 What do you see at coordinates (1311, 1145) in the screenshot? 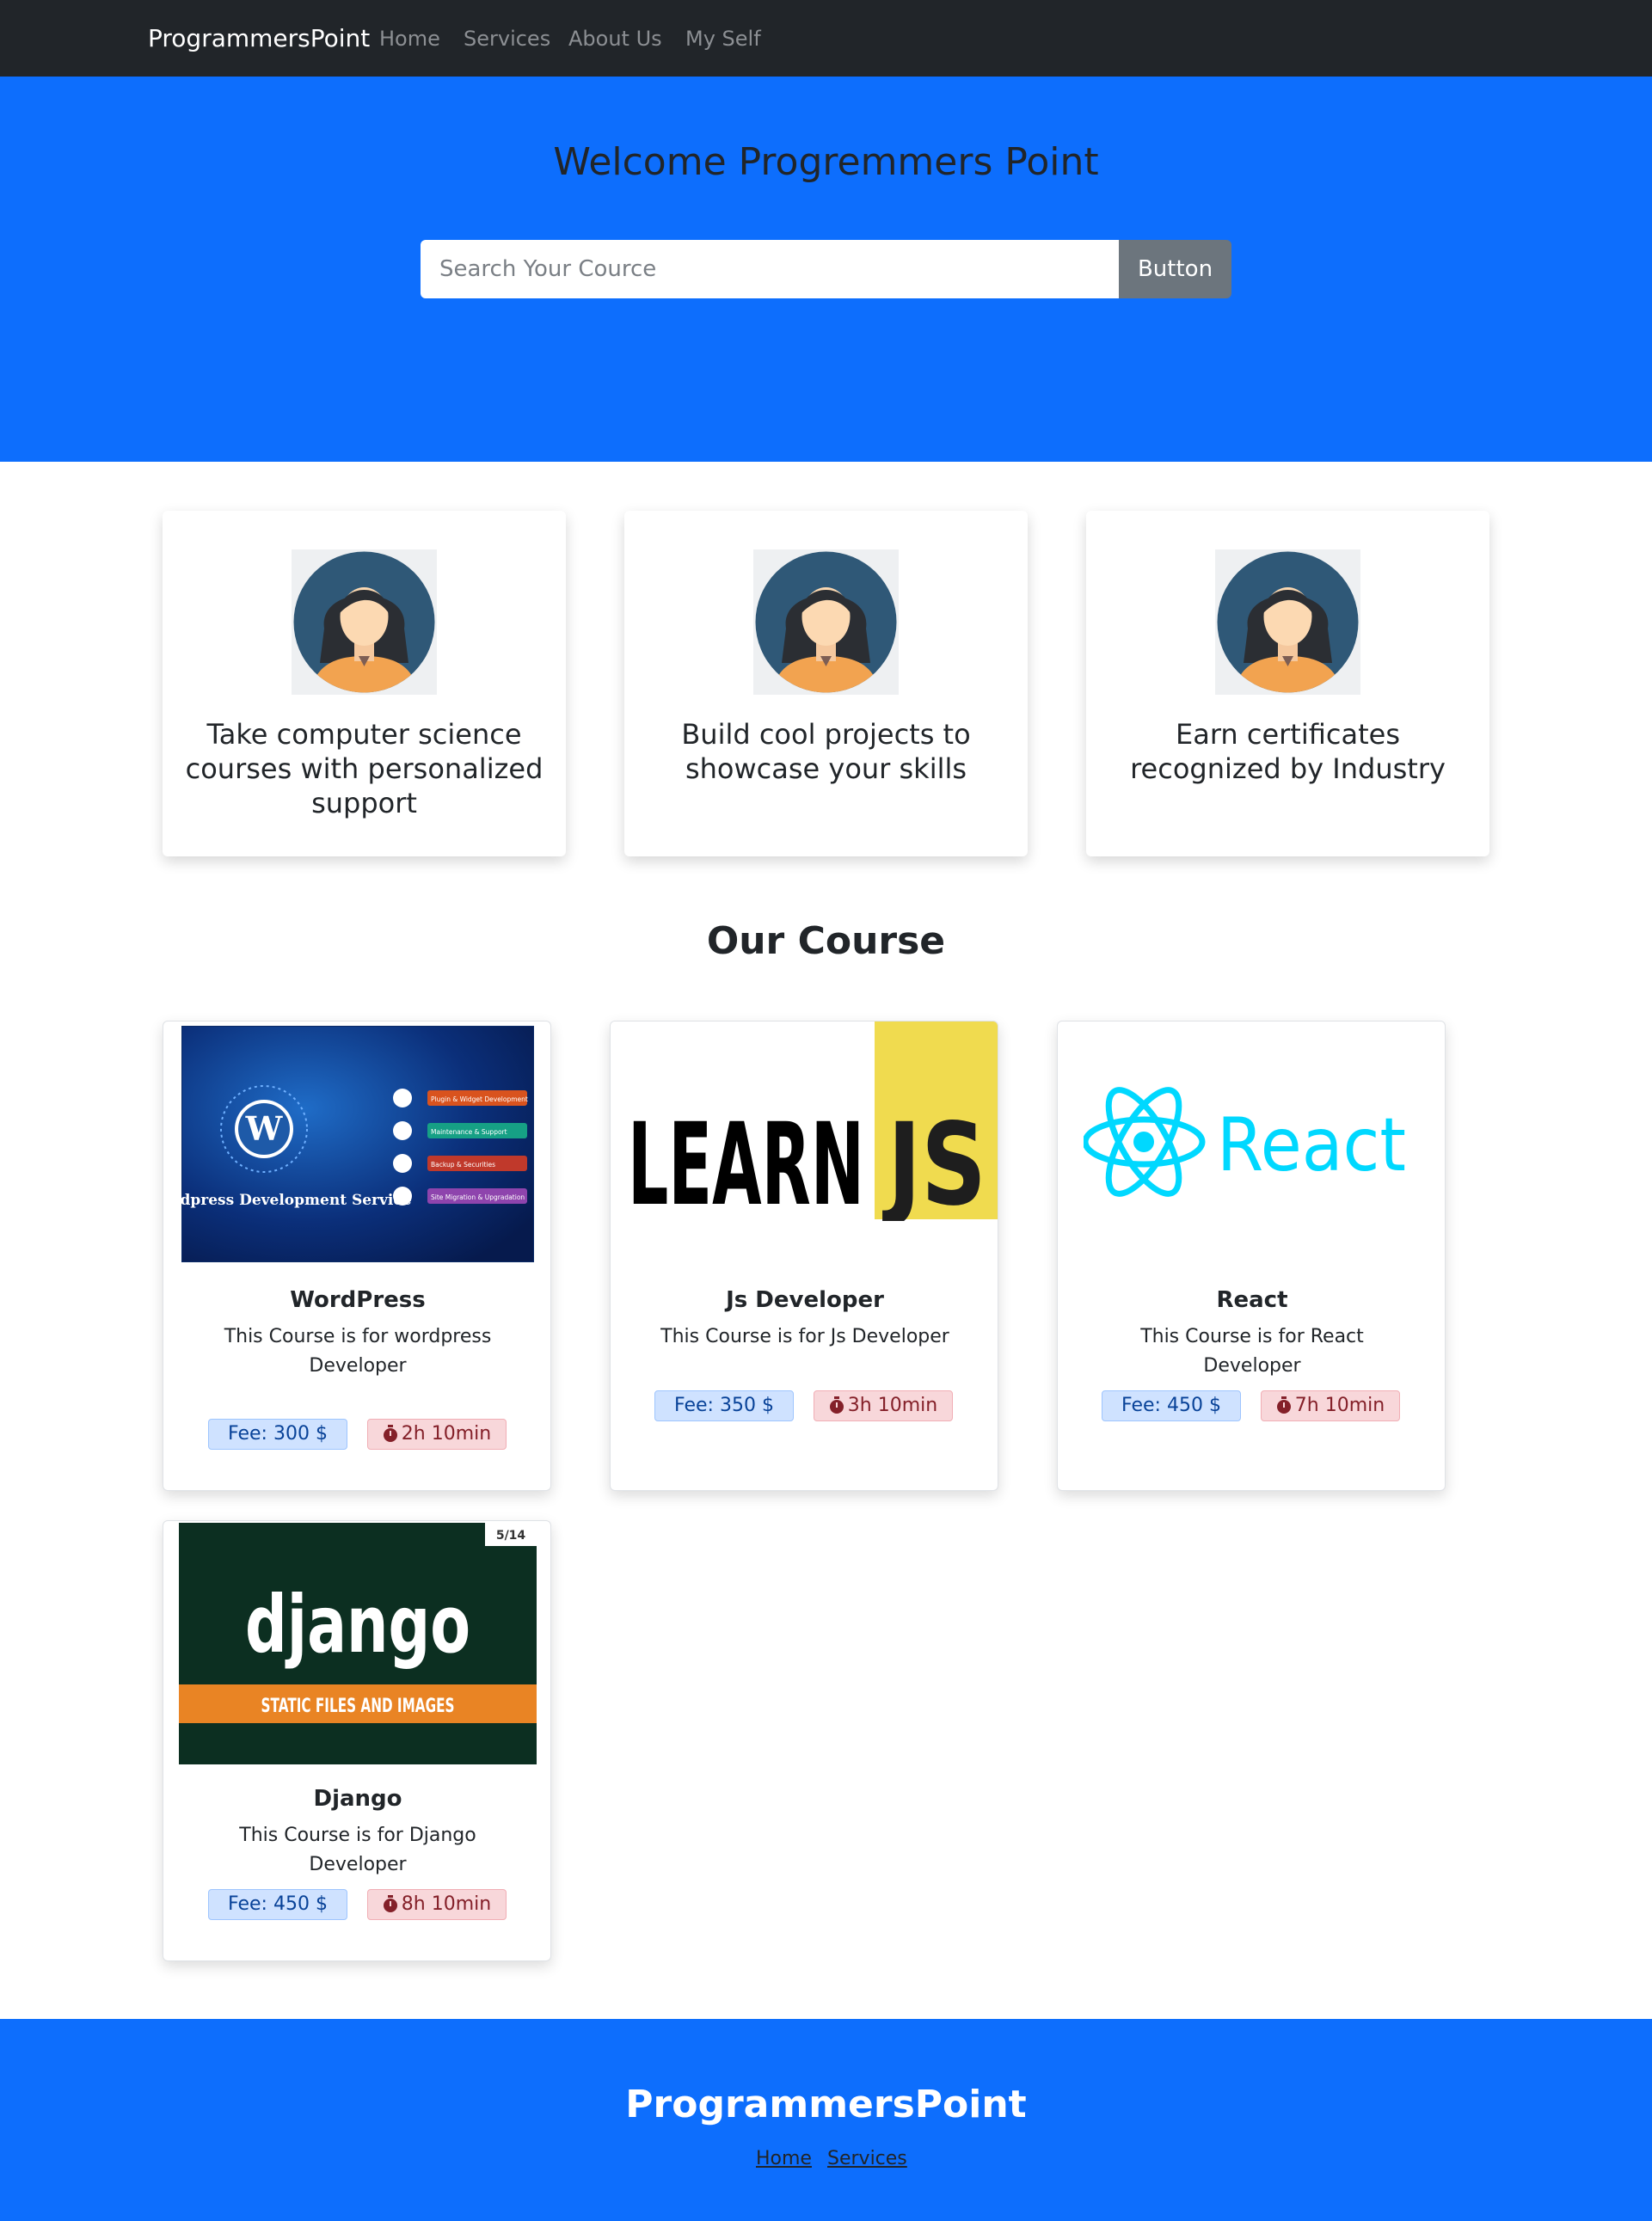
I see `react-word: React` at bounding box center [1311, 1145].